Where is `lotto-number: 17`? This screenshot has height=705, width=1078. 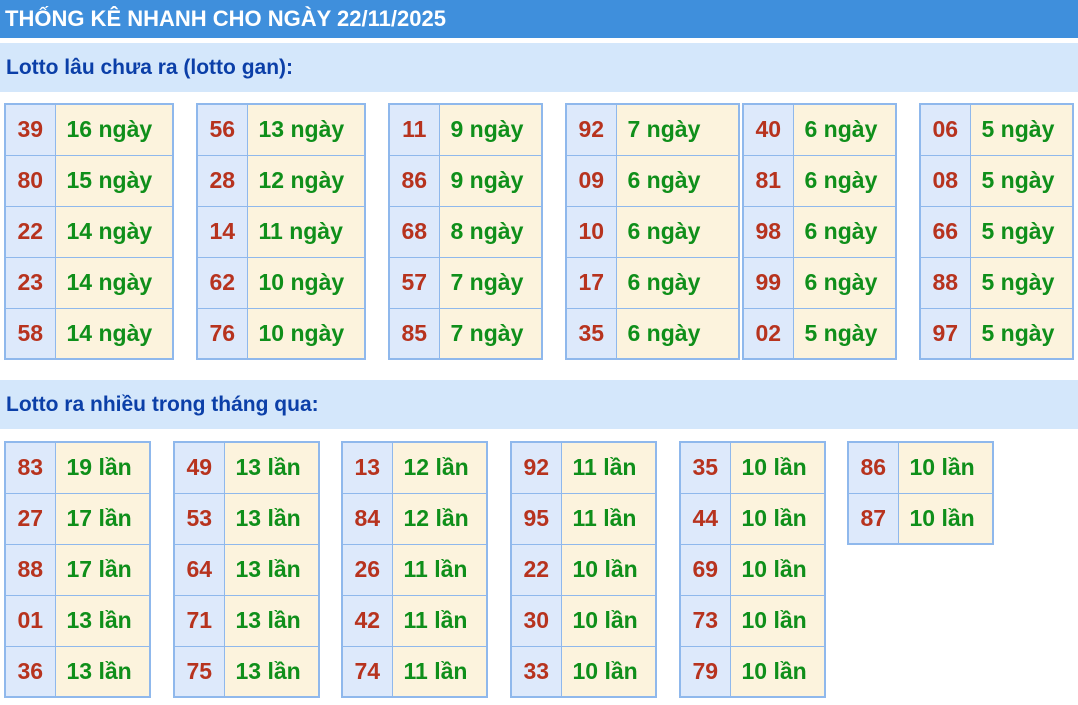
lotto-number: 17 is located at coordinates (591, 282).